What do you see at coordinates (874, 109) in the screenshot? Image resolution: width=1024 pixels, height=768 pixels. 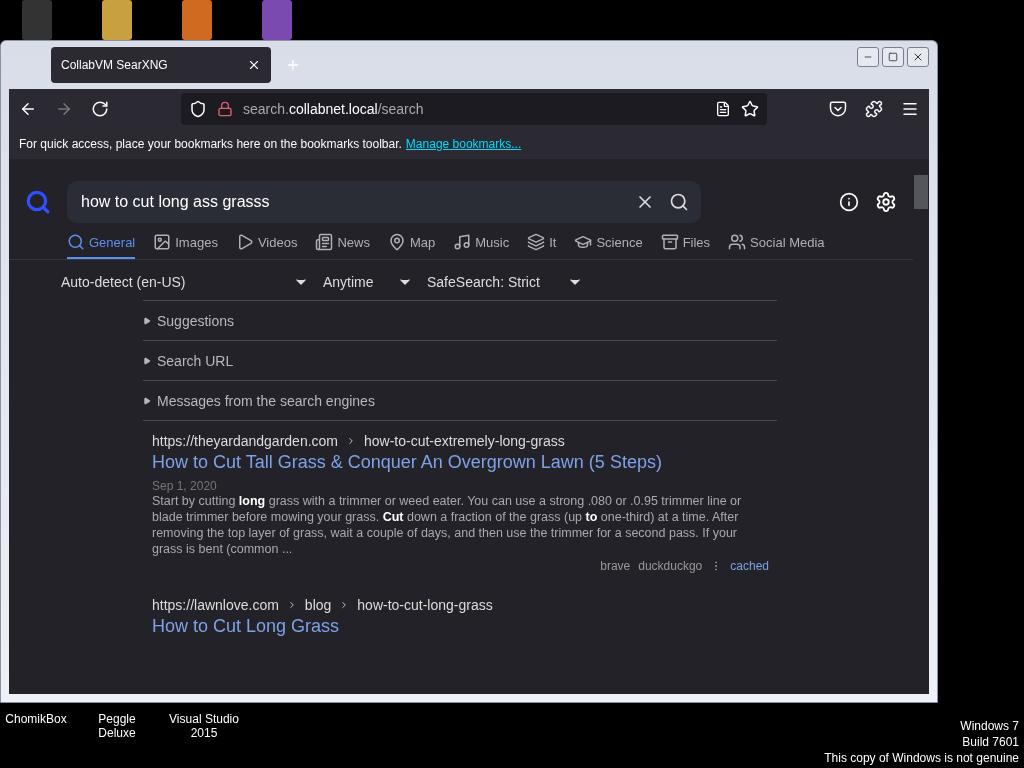 I see `extensions-icon` at bounding box center [874, 109].